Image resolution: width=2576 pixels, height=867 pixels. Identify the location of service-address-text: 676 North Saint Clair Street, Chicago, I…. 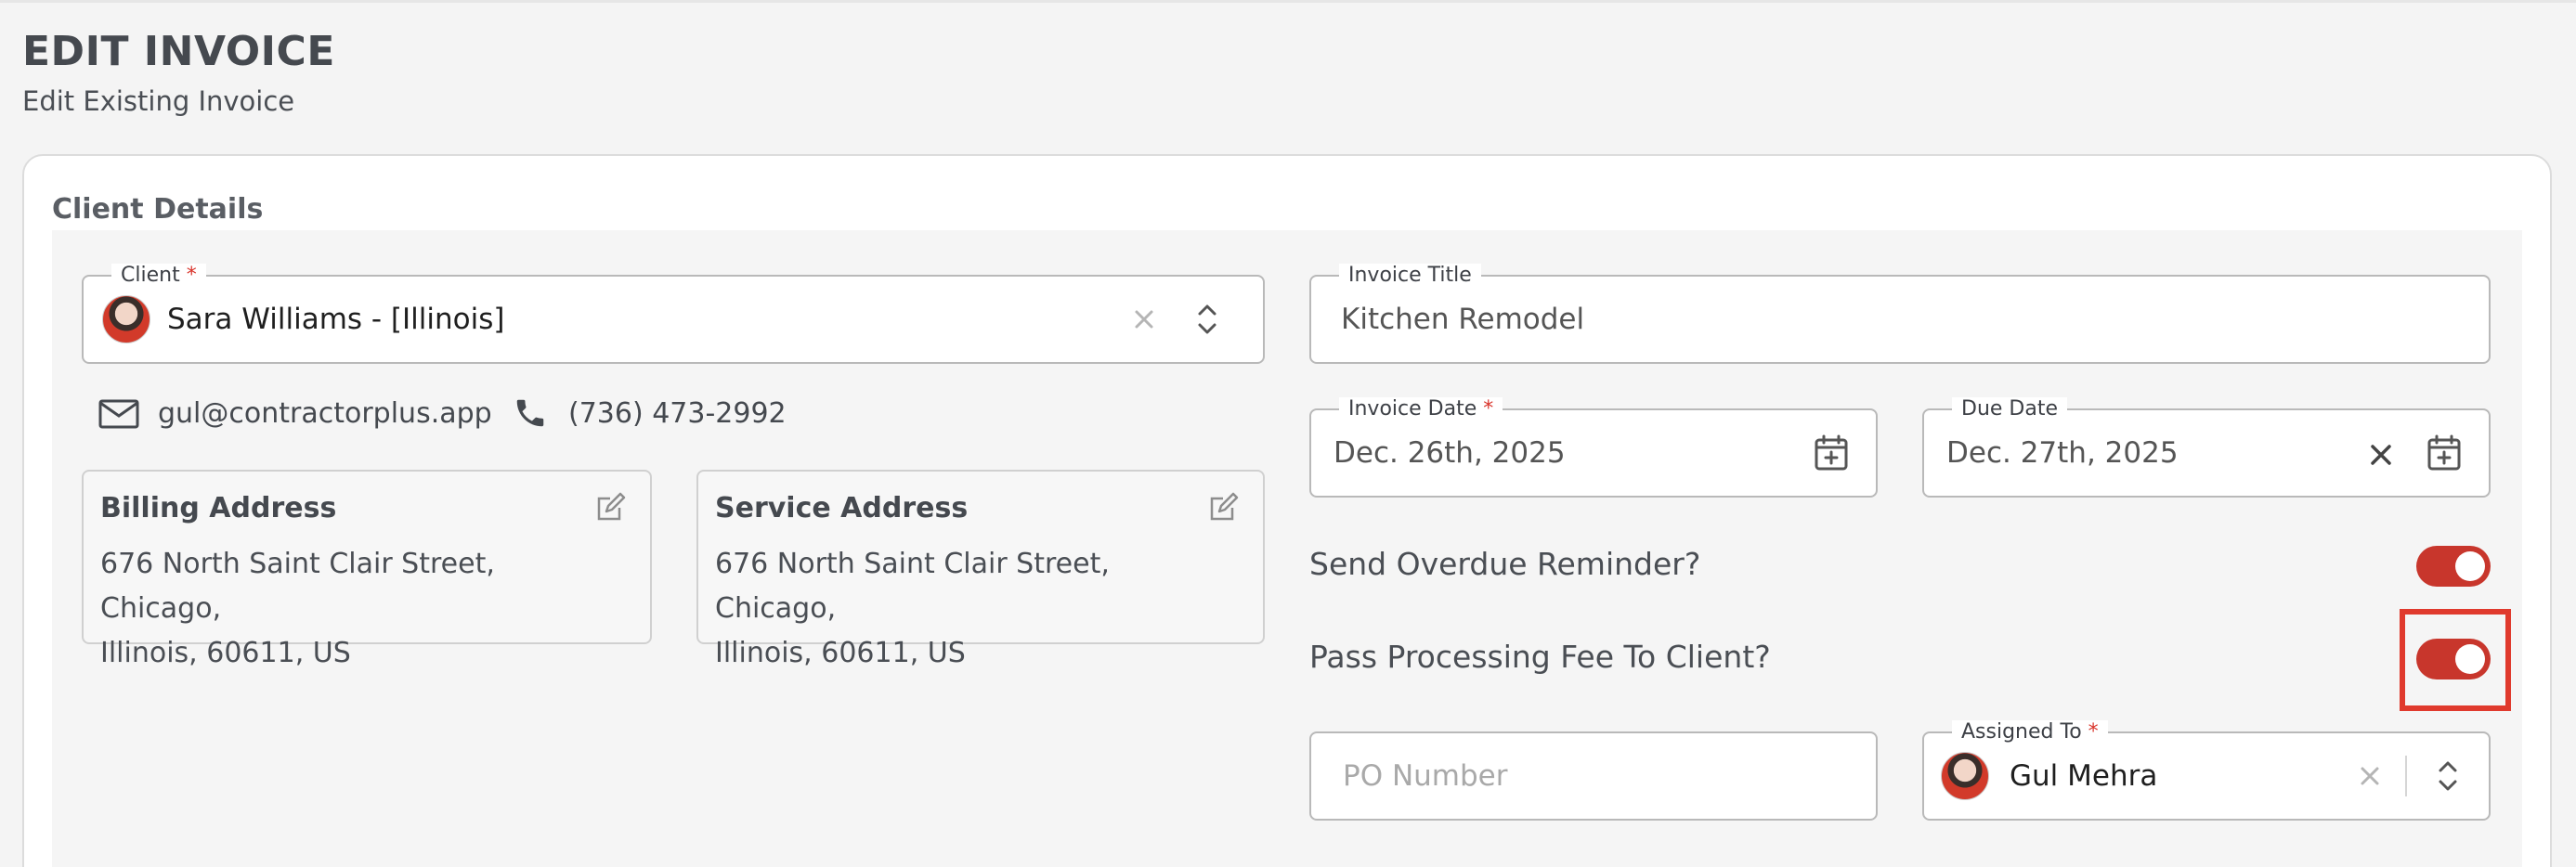
(975, 609).